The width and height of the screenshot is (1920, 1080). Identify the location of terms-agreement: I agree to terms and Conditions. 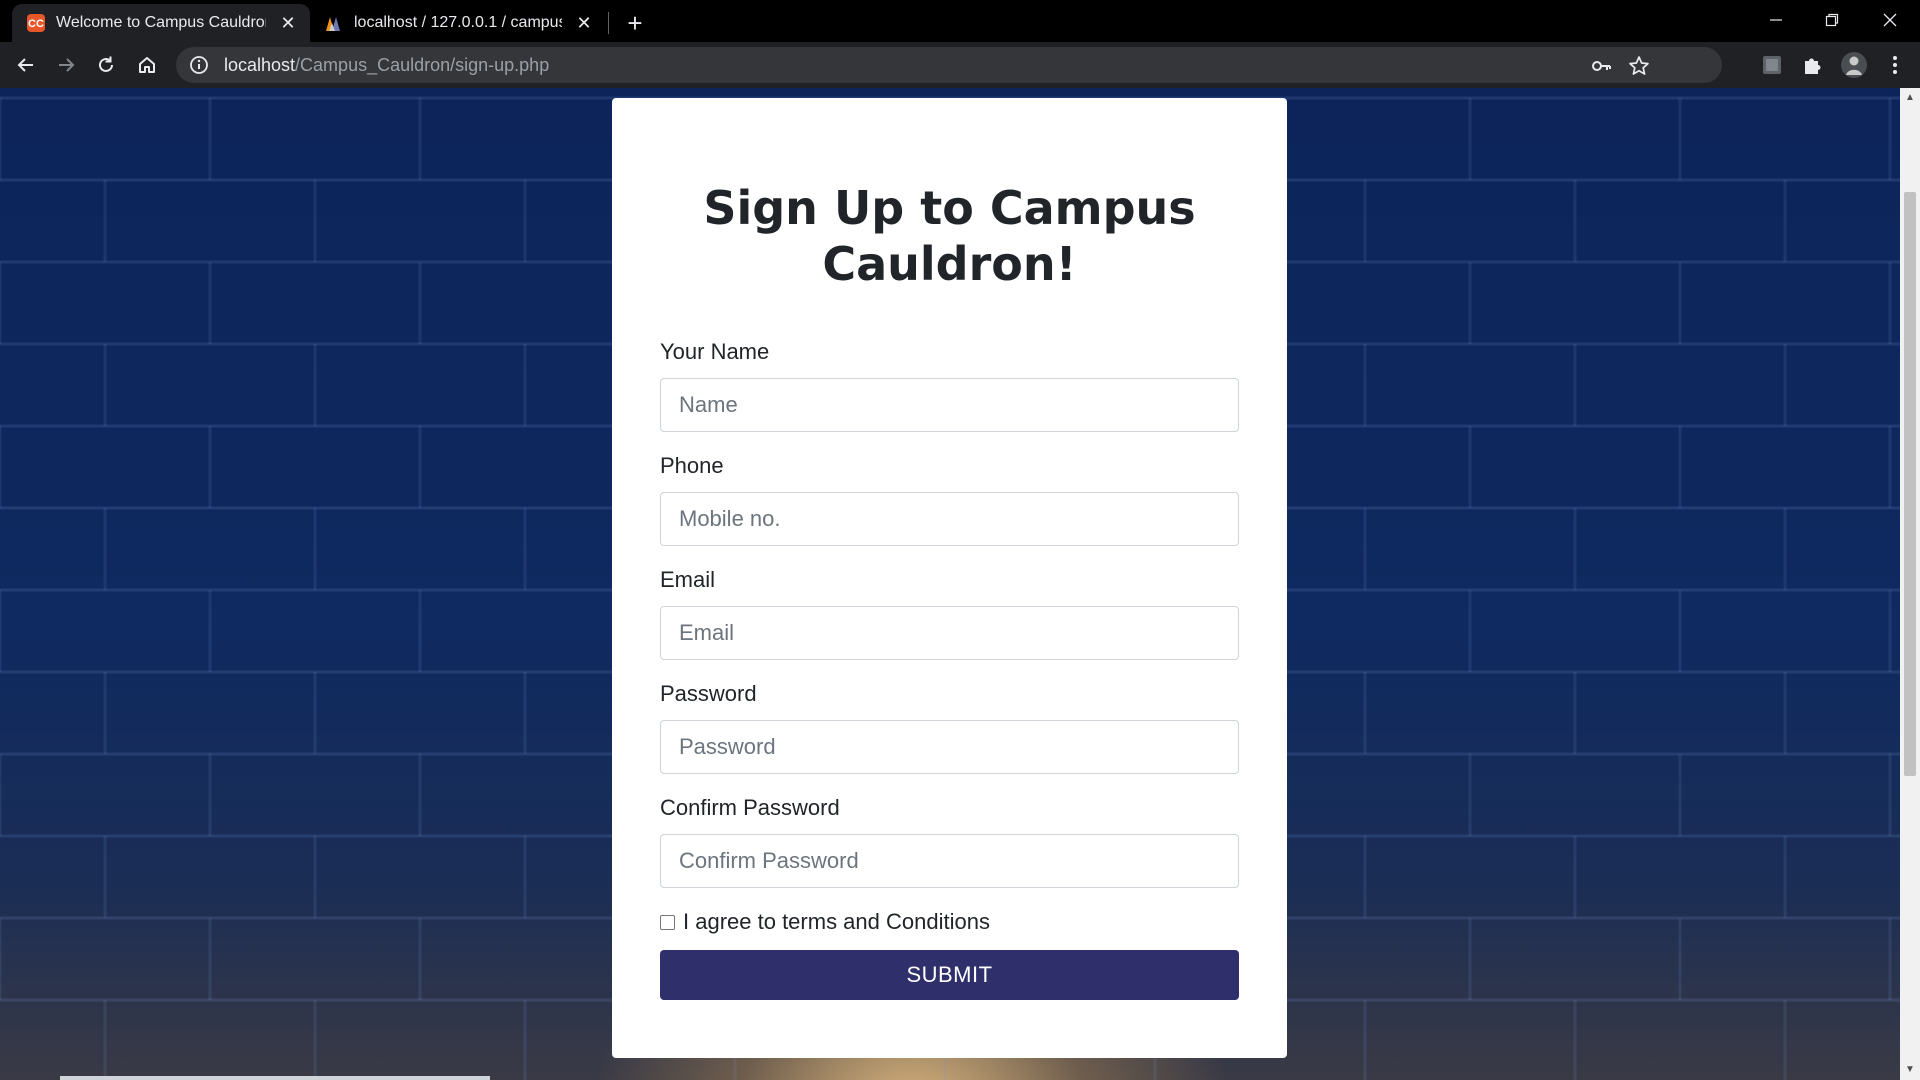
(949, 922).